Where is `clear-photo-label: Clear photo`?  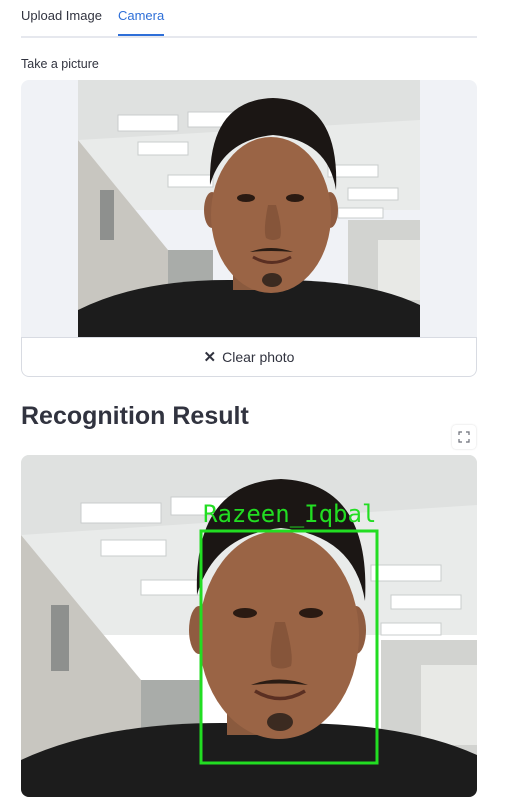
clear-photo-label: Clear photo is located at coordinates (258, 357).